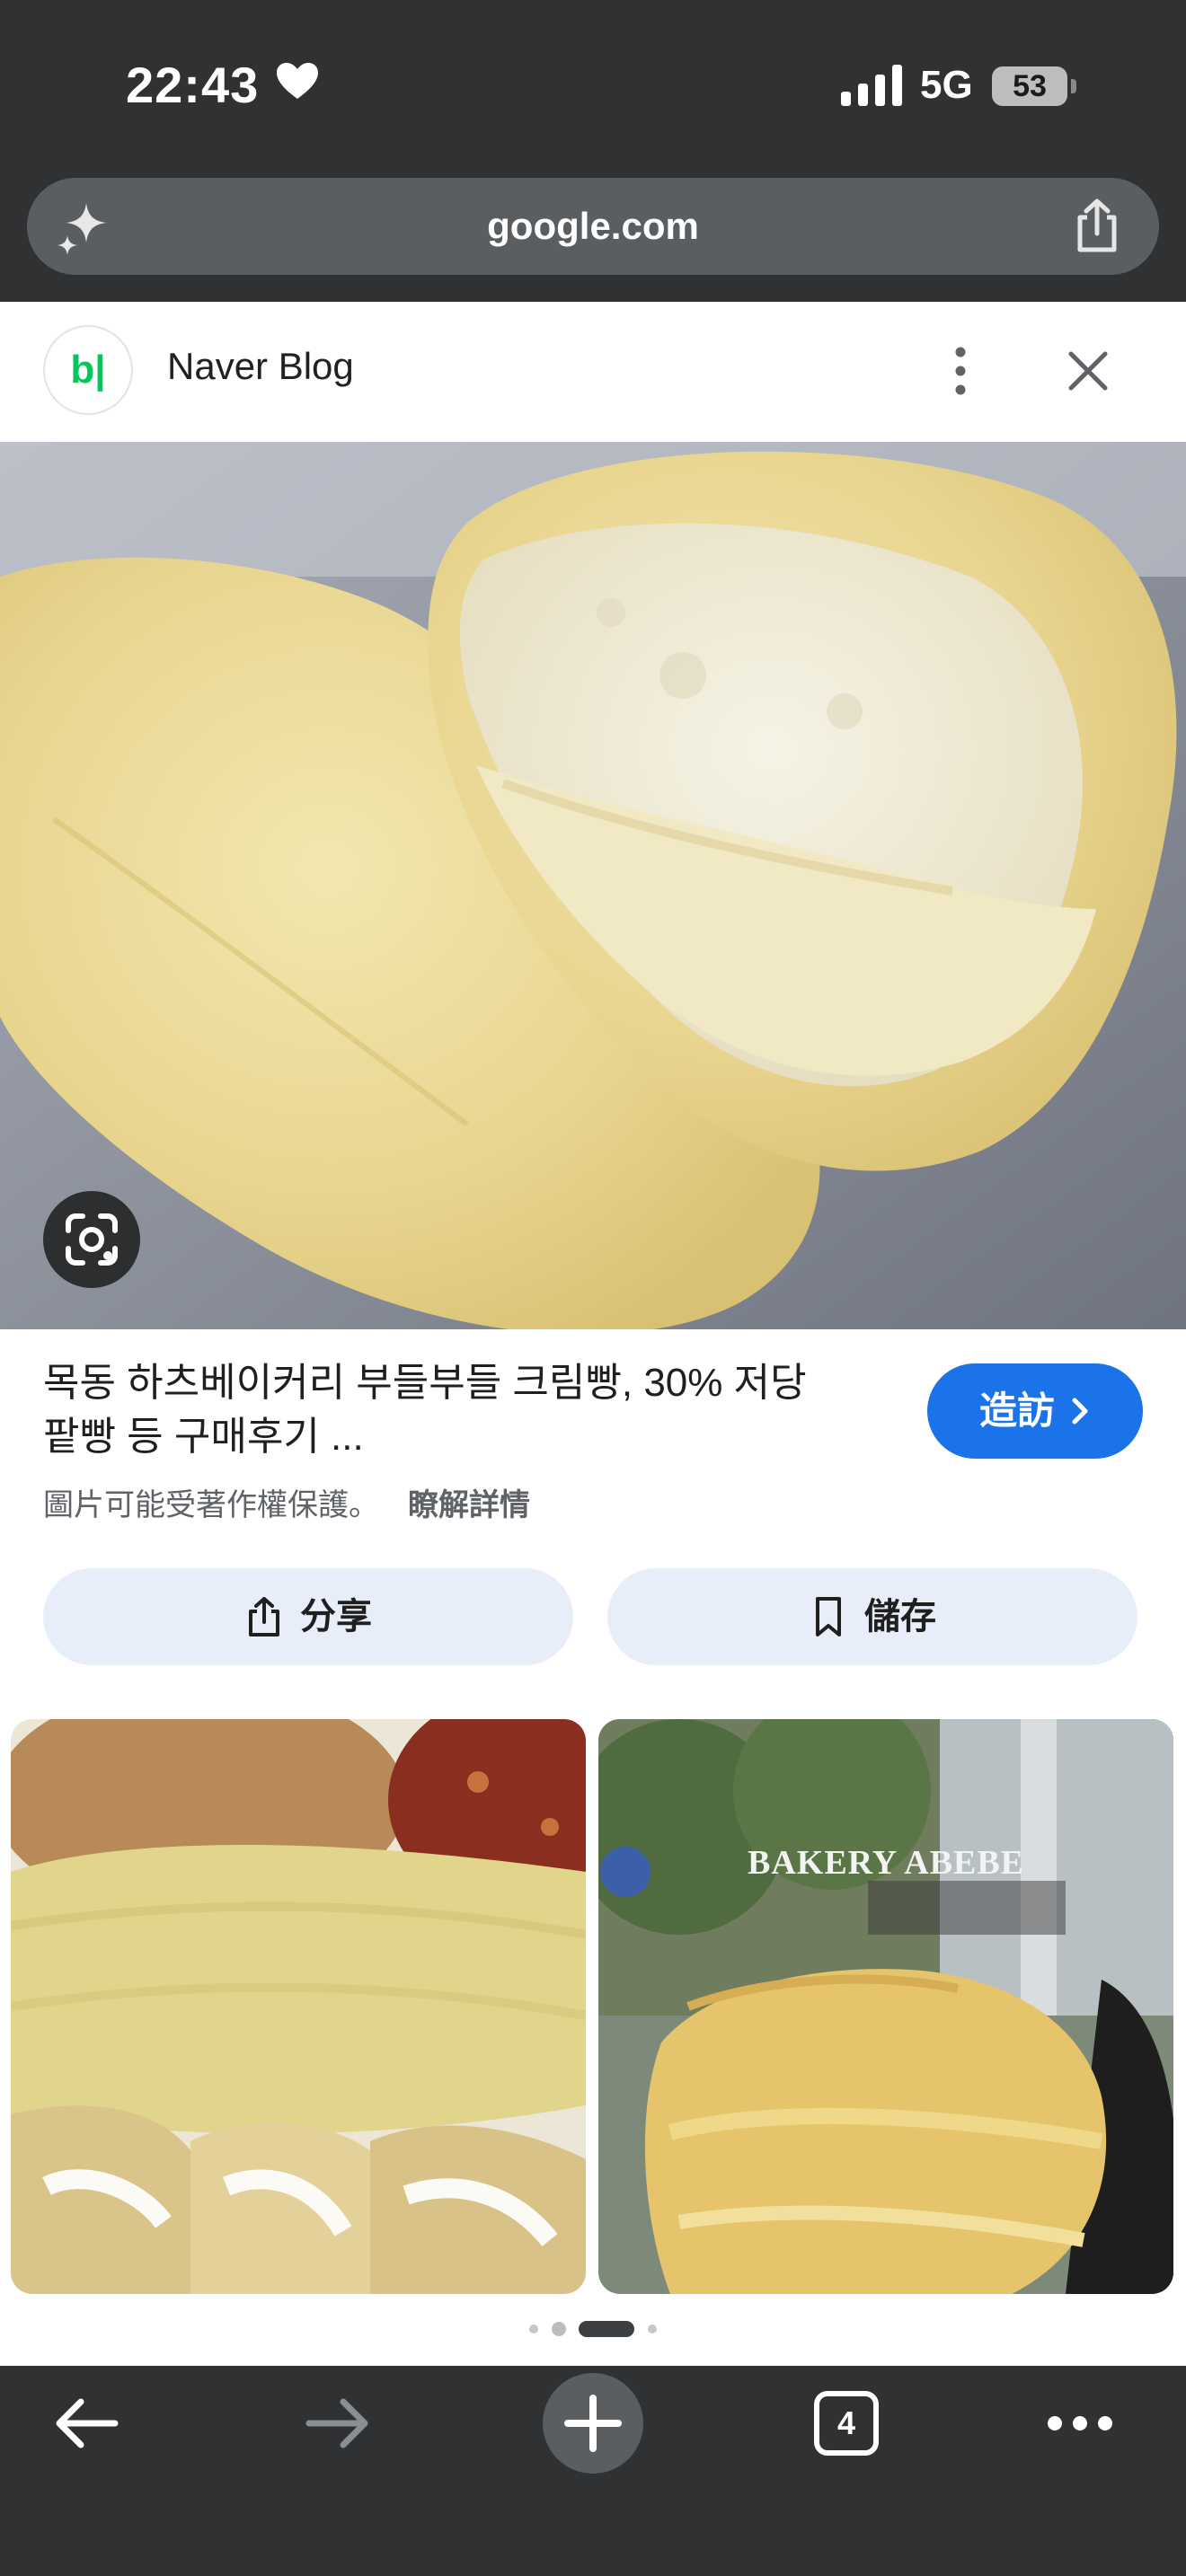 The height and width of the screenshot is (2576, 1186). Describe the element at coordinates (828, 1616) in the screenshot. I see `bookmark-icon` at that location.